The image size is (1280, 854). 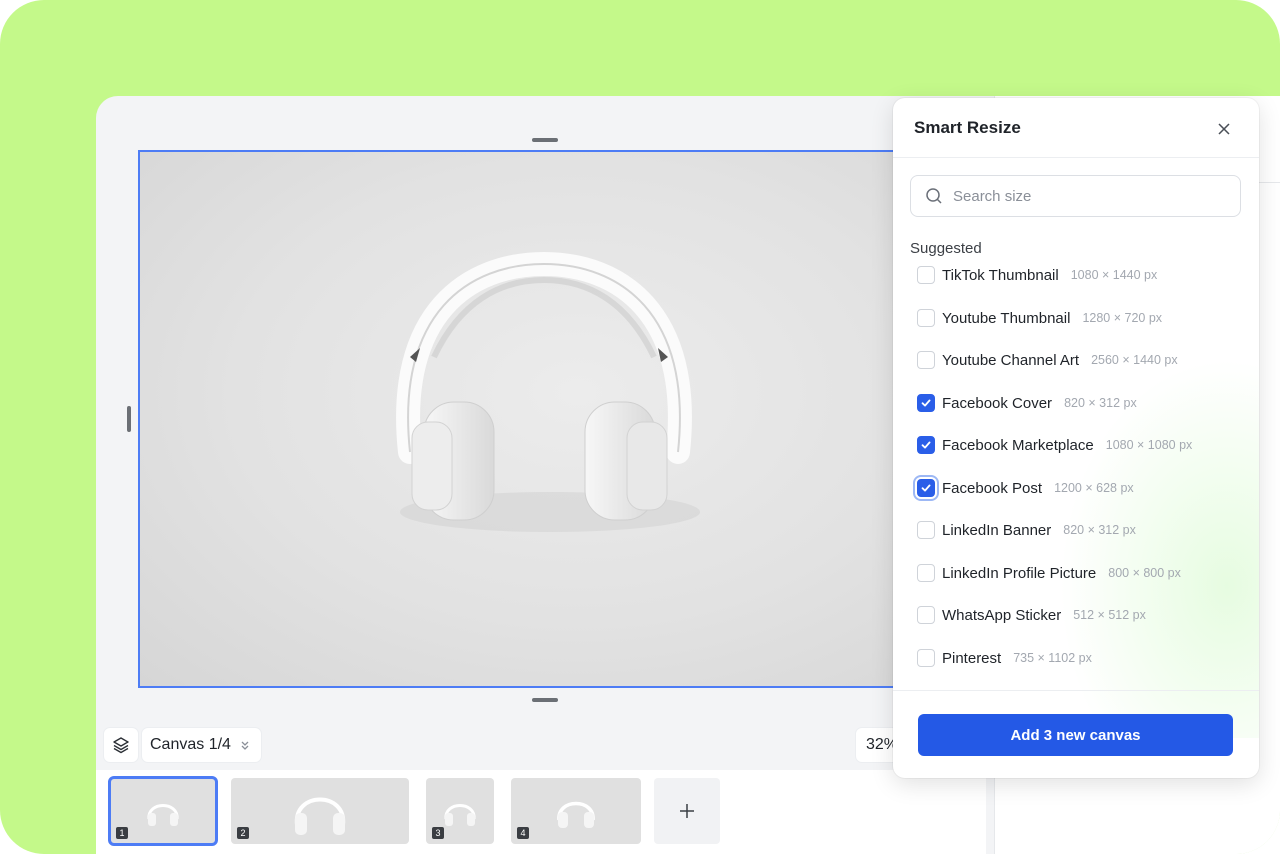 I want to click on section-label: Suggested, so click(x=946, y=248).